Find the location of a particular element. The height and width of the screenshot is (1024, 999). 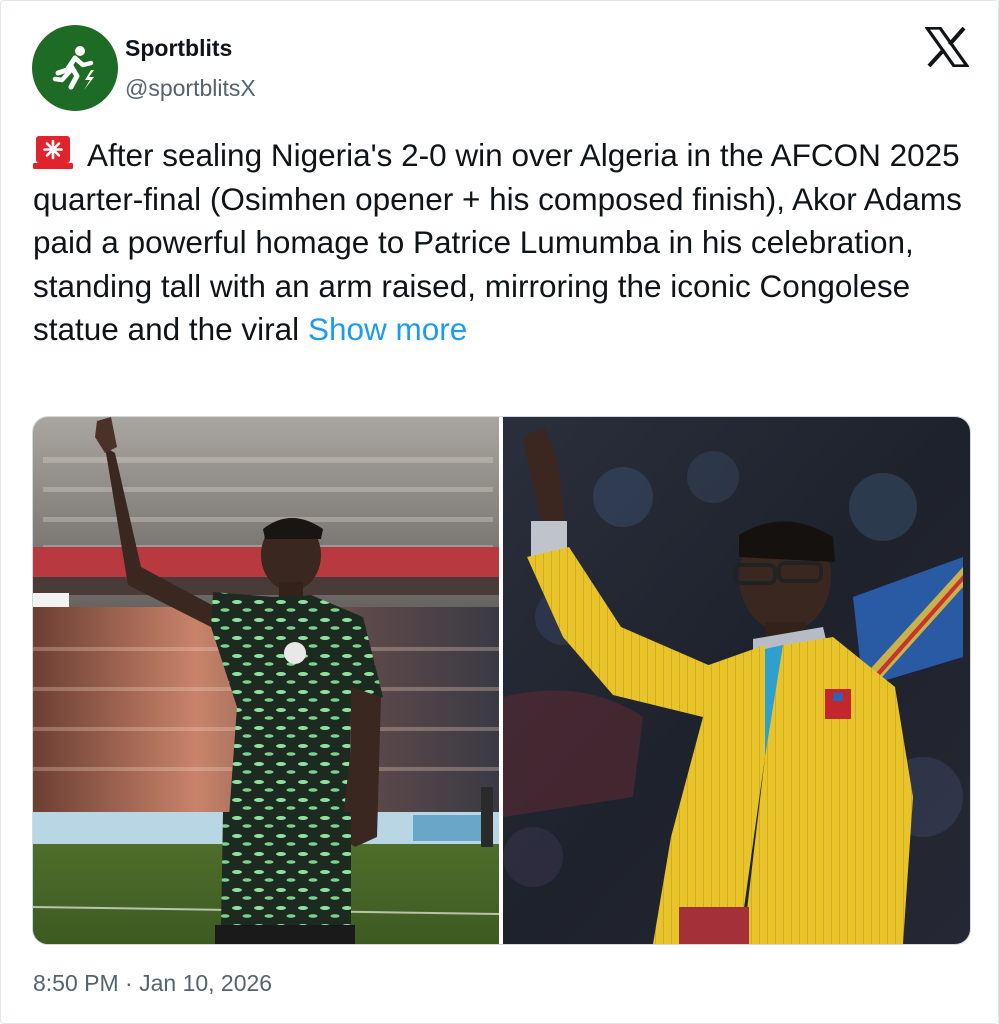

author-name: Sportblits is located at coordinates (178, 48).